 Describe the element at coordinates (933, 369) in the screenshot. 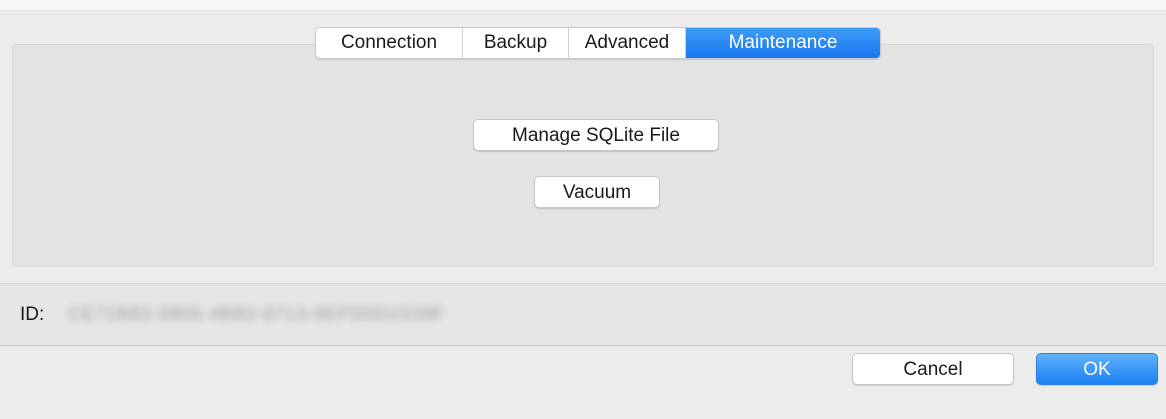

I see `cancel-button: Cancel` at that location.